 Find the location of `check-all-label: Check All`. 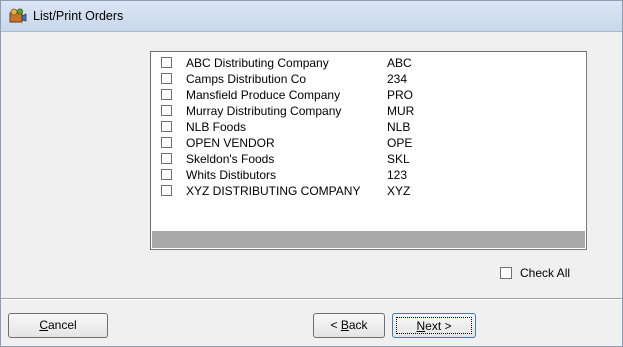

check-all-label: Check All is located at coordinates (545, 273).